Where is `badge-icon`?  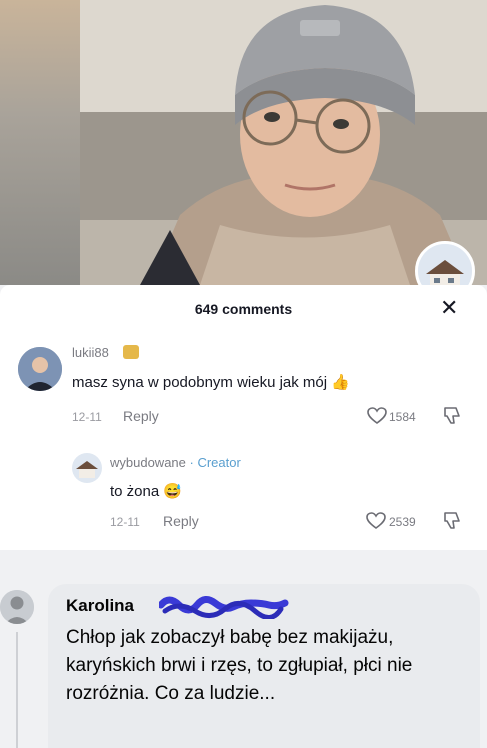
badge-icon is located at coordinates (131, 352).